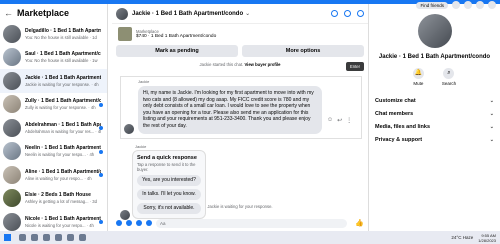  Describe the element at coordinates (8, 13) in the screenshot. I see `back-arrow-icon: ←` at that location.